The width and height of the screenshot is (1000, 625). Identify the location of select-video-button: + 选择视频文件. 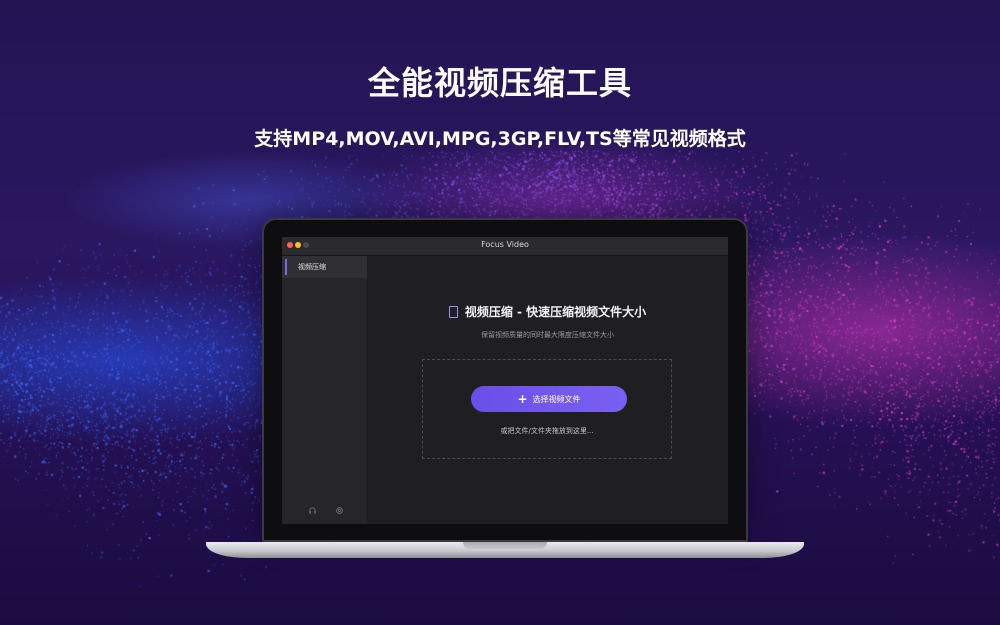
(549, 399).